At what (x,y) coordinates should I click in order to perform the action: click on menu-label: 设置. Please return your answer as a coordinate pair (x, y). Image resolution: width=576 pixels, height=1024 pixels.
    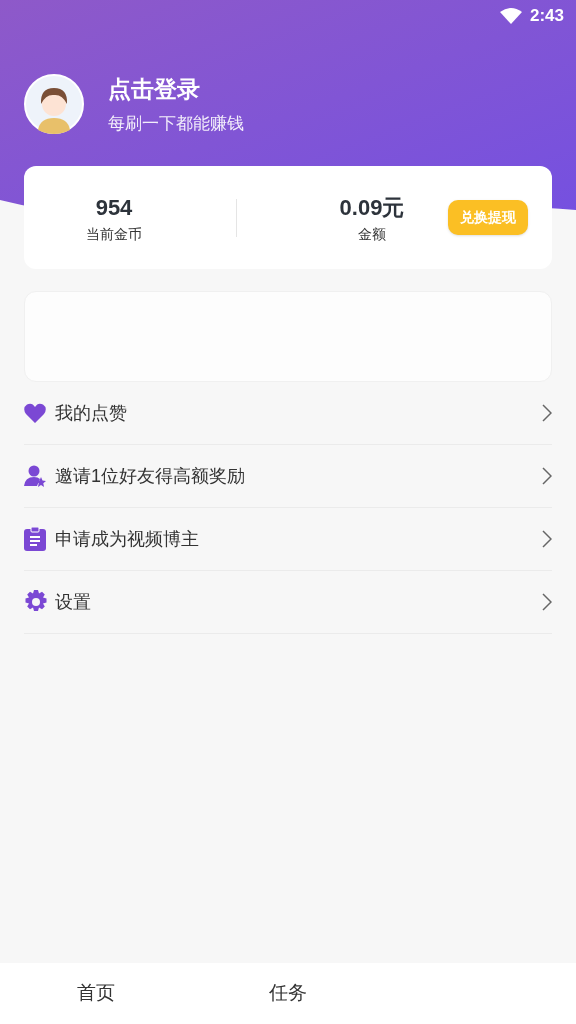
    Looking at the image, I should click on (73, 602).